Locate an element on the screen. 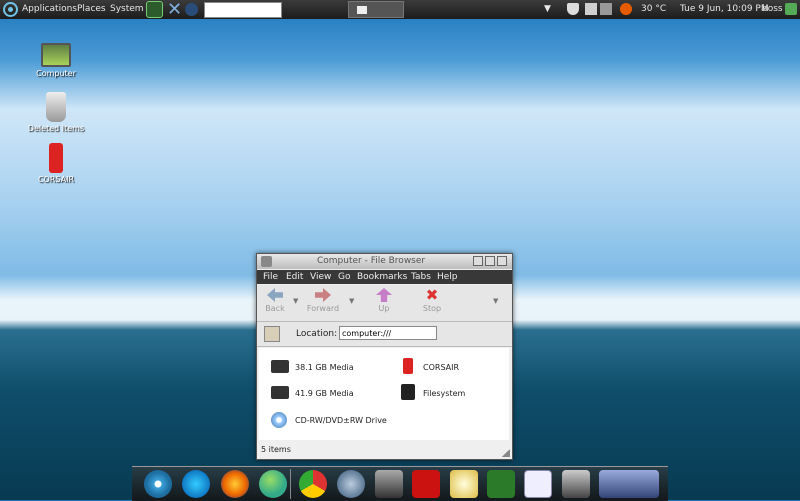  menubar: File Edit View Go Bookmarks Tabs Help is located at coordinates (384, 277).